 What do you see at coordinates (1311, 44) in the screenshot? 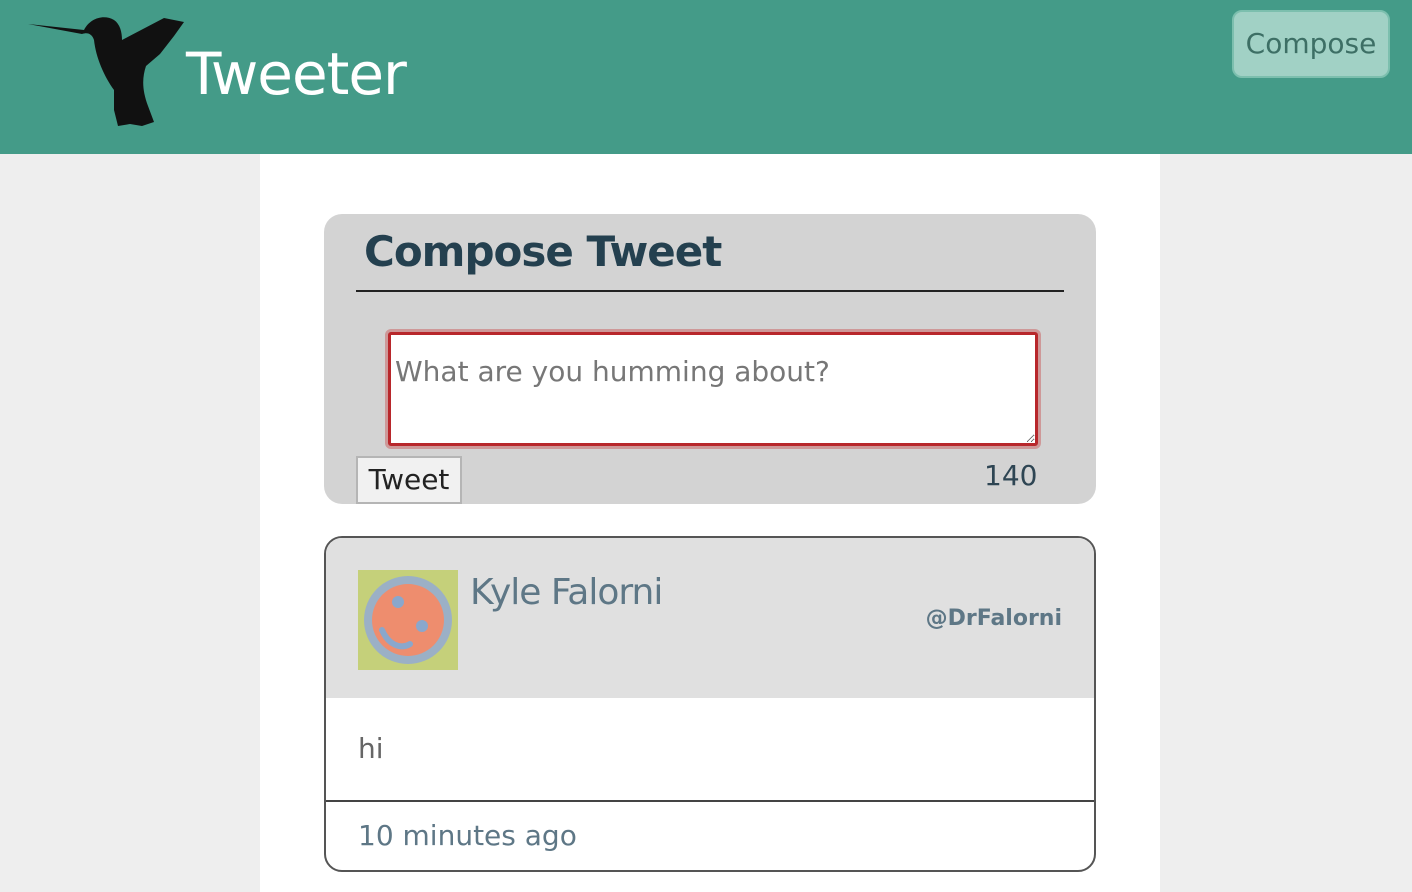
I see `compose-nav-button: Compose` at bounding box center [1311, 44].